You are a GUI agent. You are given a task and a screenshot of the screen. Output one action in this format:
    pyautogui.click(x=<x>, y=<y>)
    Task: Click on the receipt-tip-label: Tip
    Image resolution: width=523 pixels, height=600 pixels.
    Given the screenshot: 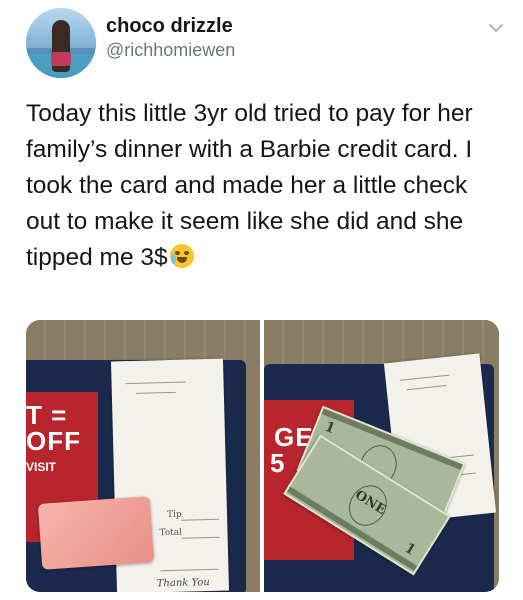 What is the action you would take?
    pyautogui.click(x=174, y=515)
    